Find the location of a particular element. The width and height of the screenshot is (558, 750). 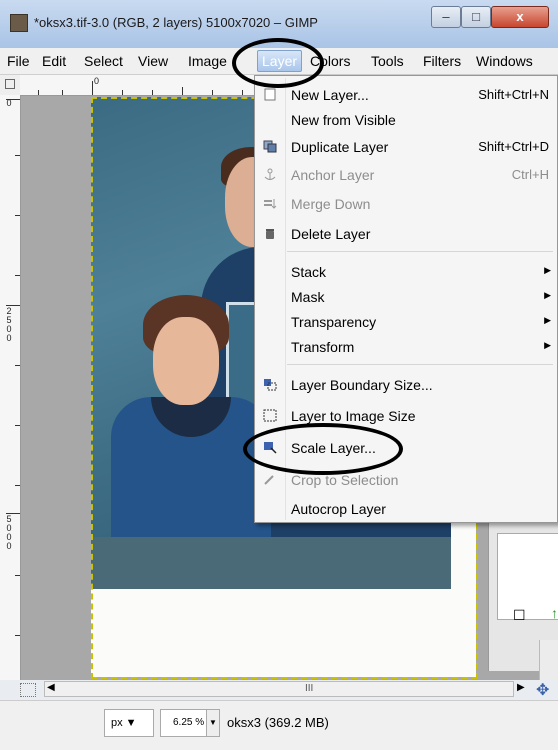

annotation-circle-layer-menu is located at coordinates (278, 63).